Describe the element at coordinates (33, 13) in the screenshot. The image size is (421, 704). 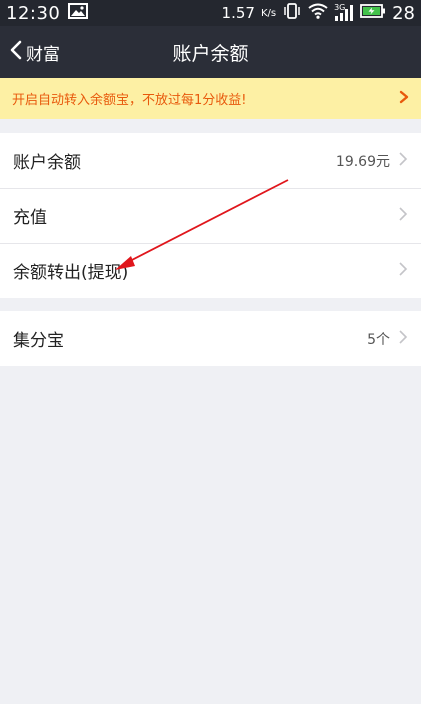
I see `status-time: 12:30` at that location.